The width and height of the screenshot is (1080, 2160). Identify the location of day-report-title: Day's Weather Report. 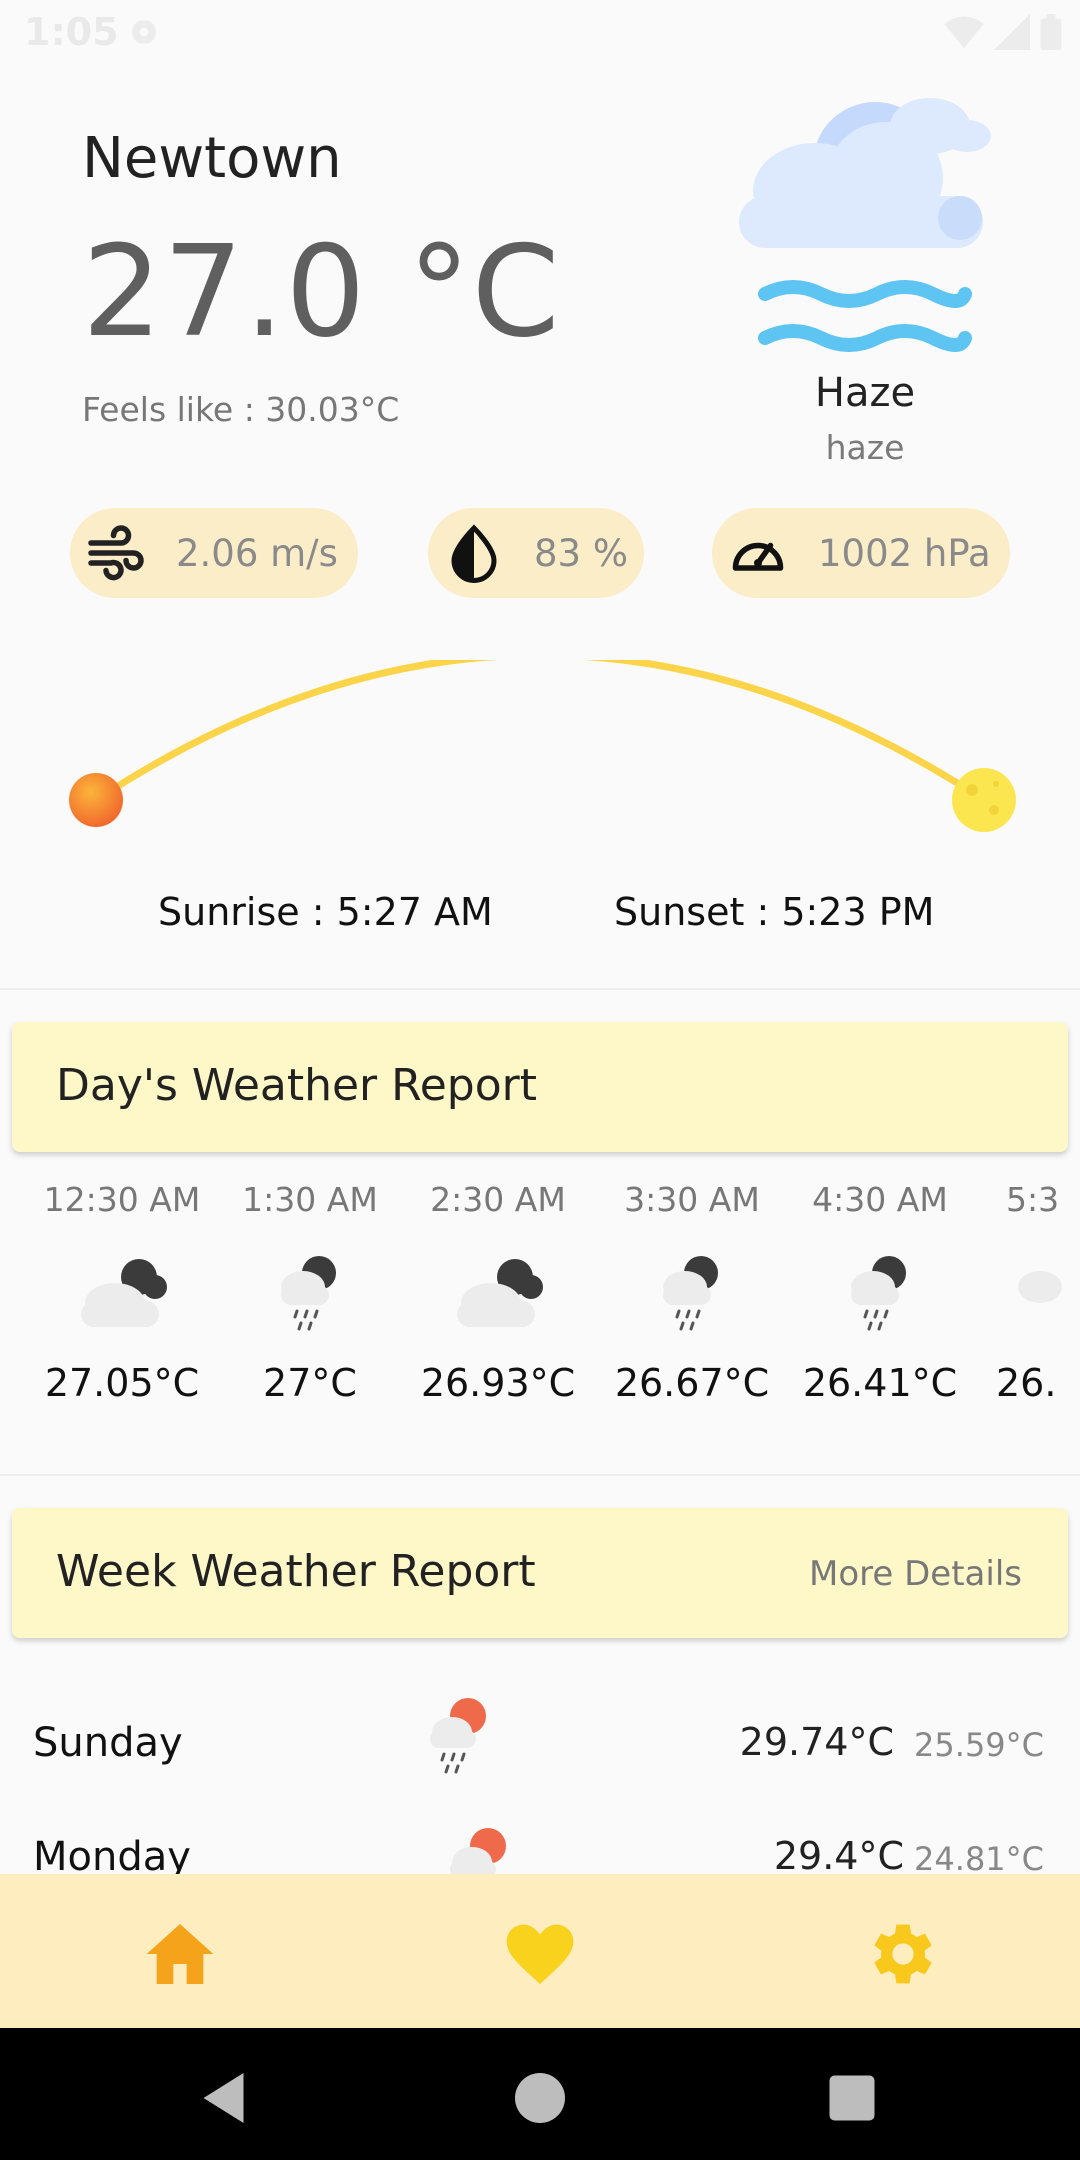
(296, 1085).